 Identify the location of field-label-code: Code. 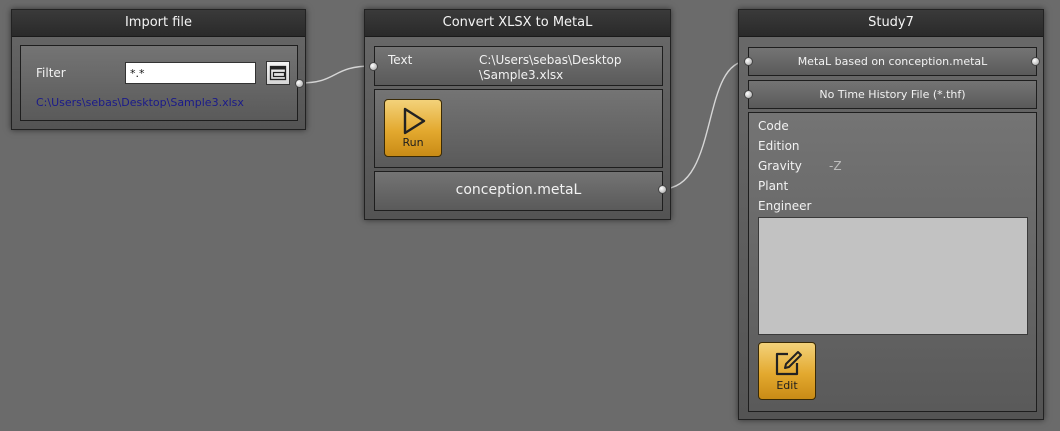
(773, 126).